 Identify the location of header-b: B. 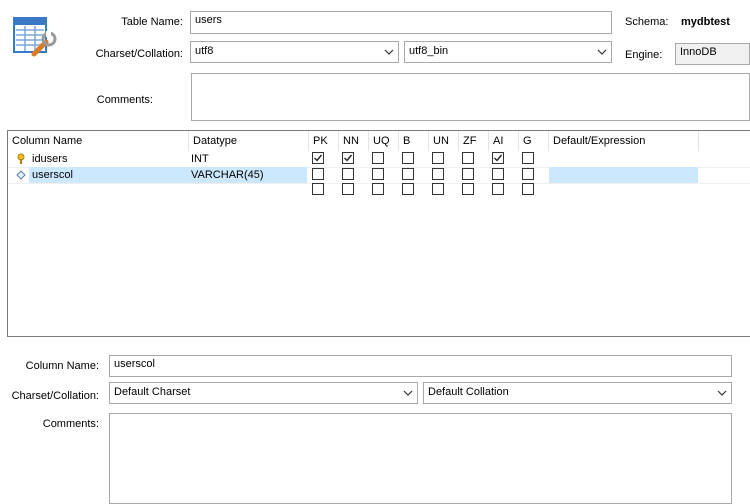
(414, 141).